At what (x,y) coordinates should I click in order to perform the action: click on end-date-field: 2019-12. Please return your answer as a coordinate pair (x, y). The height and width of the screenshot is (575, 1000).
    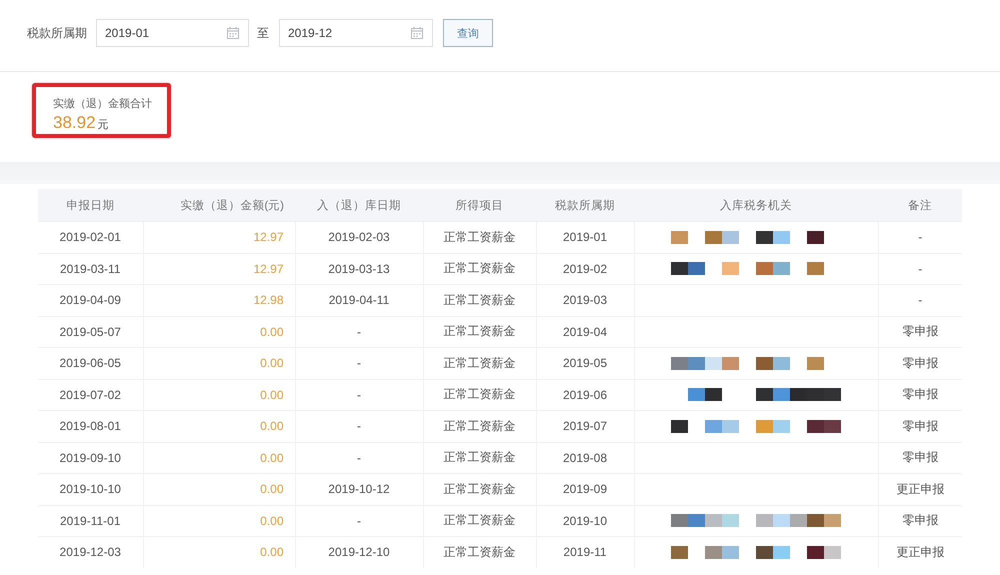
    Looking at the image, I should click on (356, 33).